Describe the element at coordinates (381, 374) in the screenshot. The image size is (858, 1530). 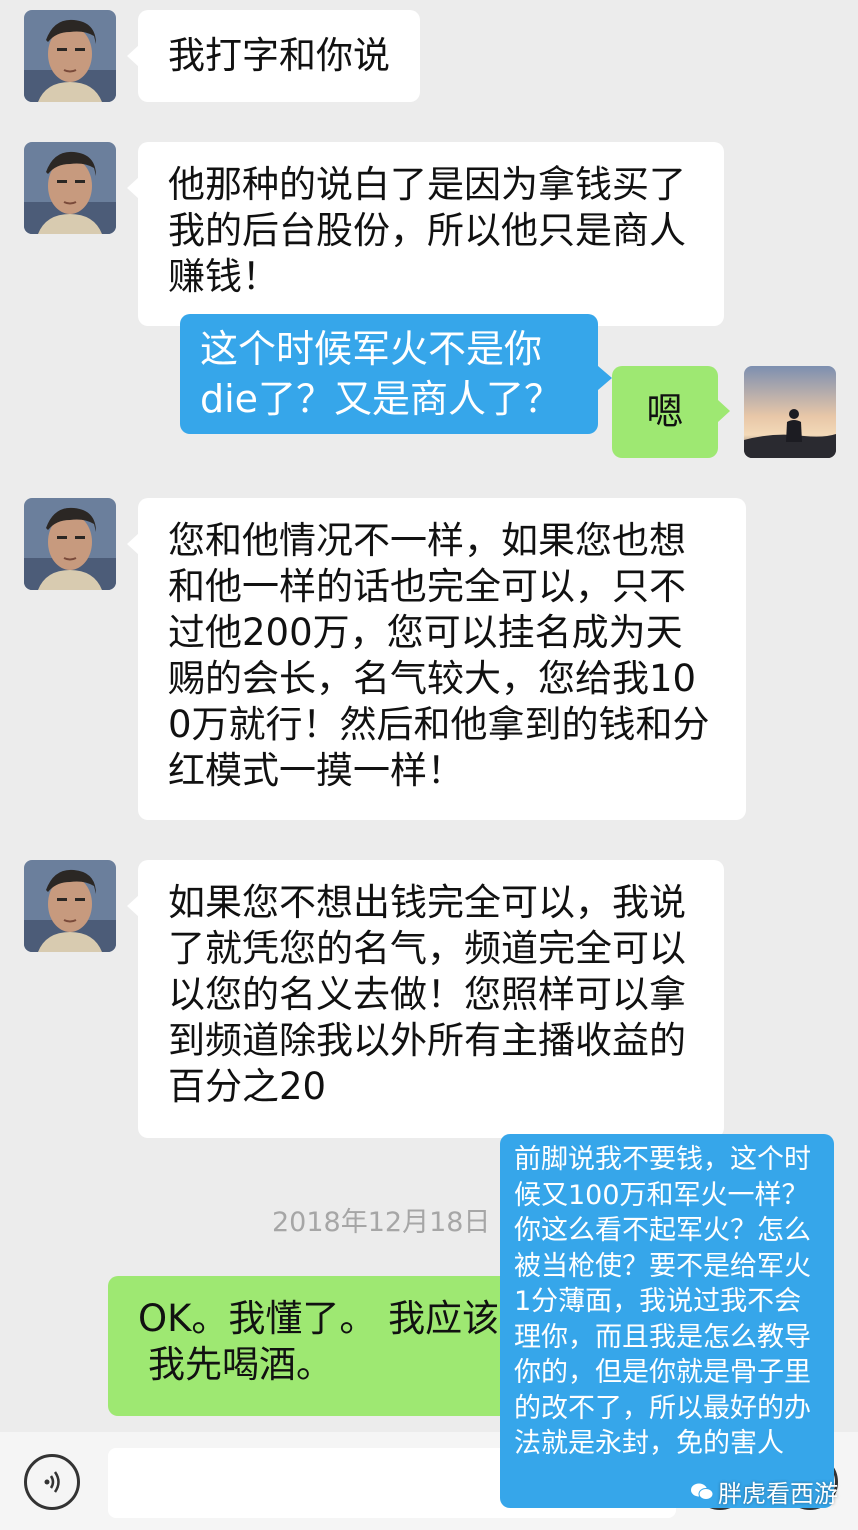
I see `annotation-text: 这个时候军火不是你die了？又是商人了？` at that location.